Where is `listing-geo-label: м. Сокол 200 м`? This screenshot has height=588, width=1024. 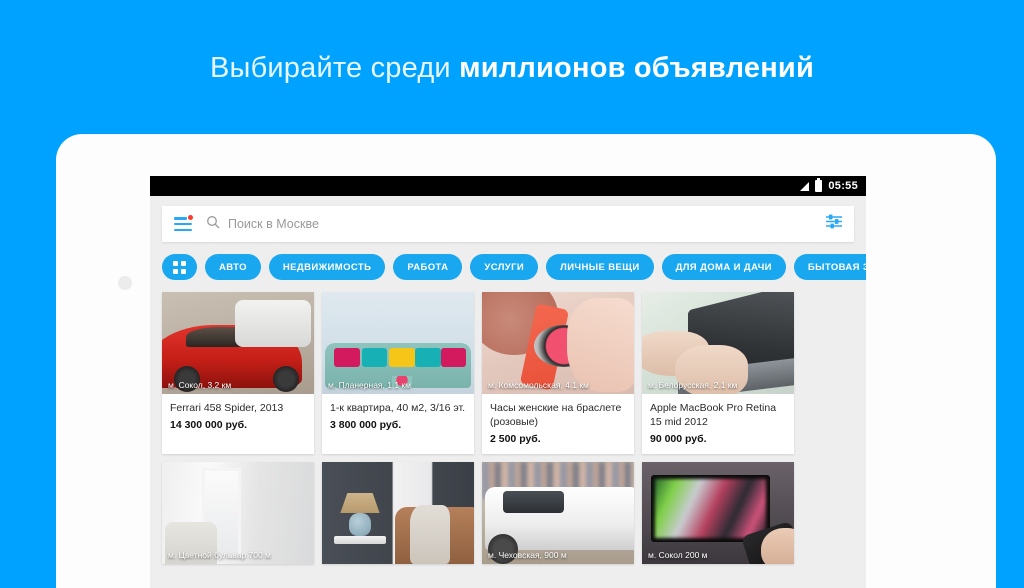
listing-geo-label: м. Сокол 200 м is located at coordinates (678, 555).